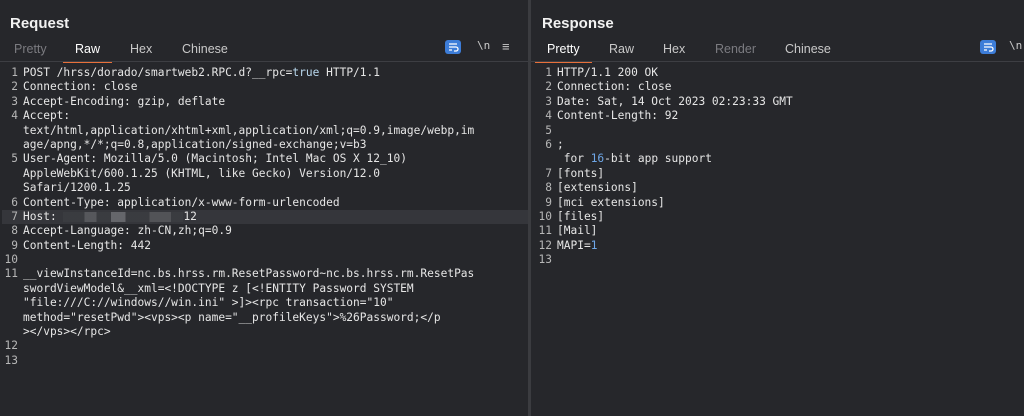 Image resolution: width=1024 pixels, height=416 pixels. What do you see at coordinates (779, 145) in the screenshot?
I see `code-line: 6;` at bounding box center [779, 145].